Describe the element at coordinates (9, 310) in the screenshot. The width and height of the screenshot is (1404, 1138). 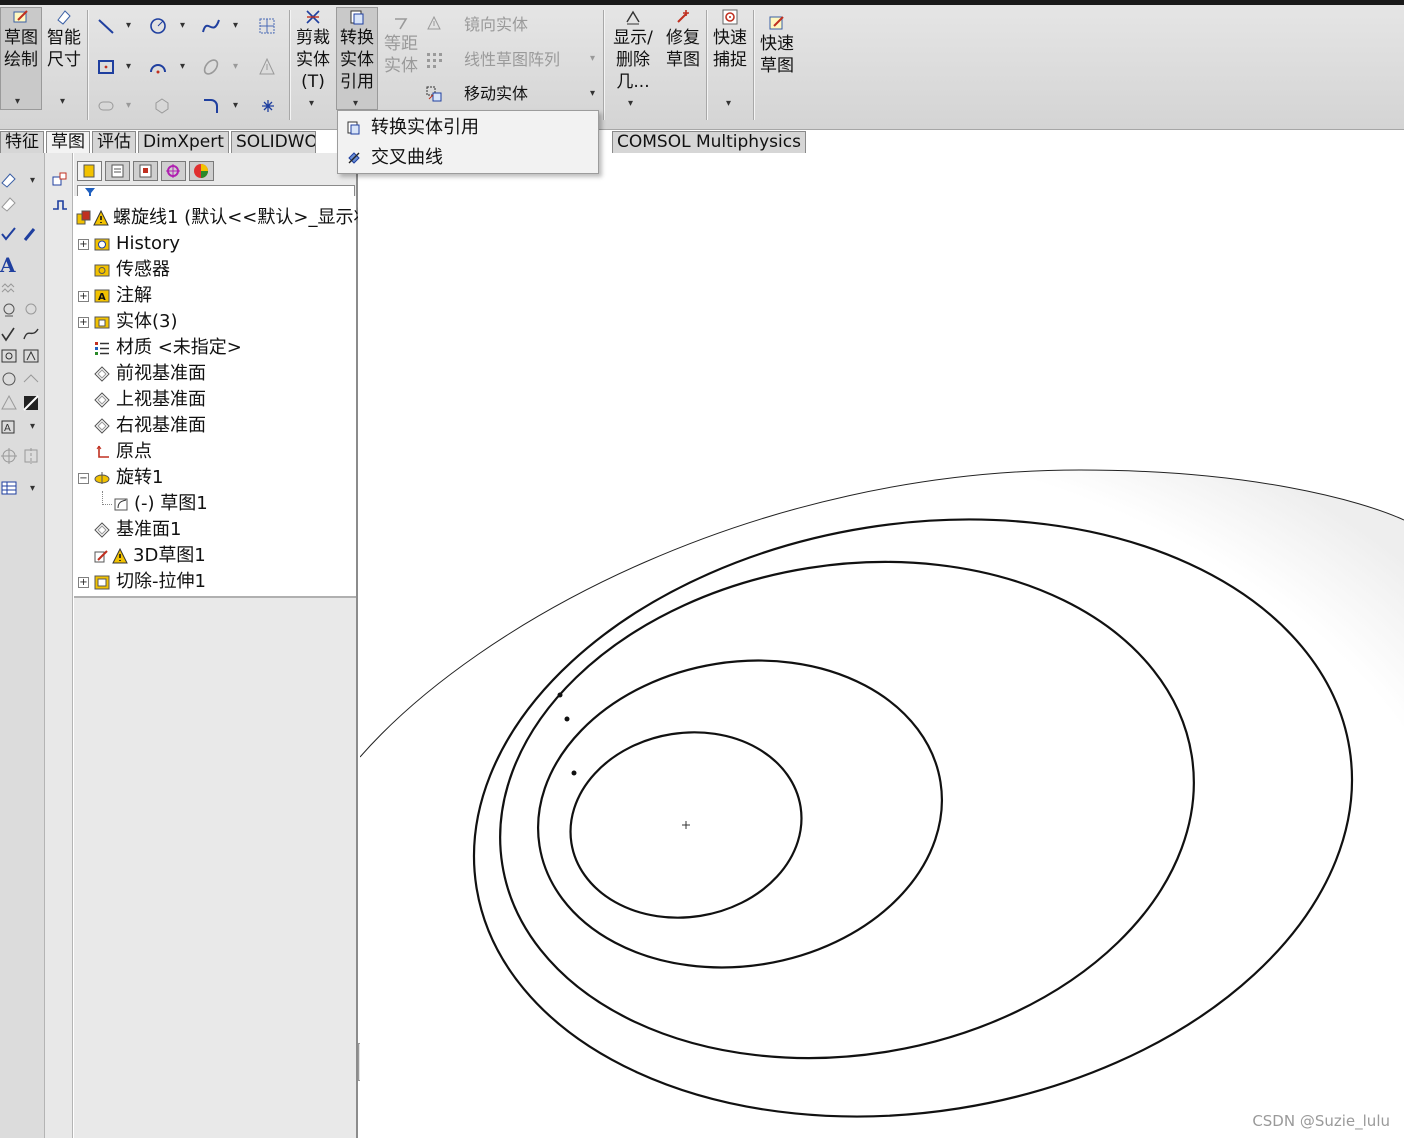
I see `surface-finish-icon` at that location.